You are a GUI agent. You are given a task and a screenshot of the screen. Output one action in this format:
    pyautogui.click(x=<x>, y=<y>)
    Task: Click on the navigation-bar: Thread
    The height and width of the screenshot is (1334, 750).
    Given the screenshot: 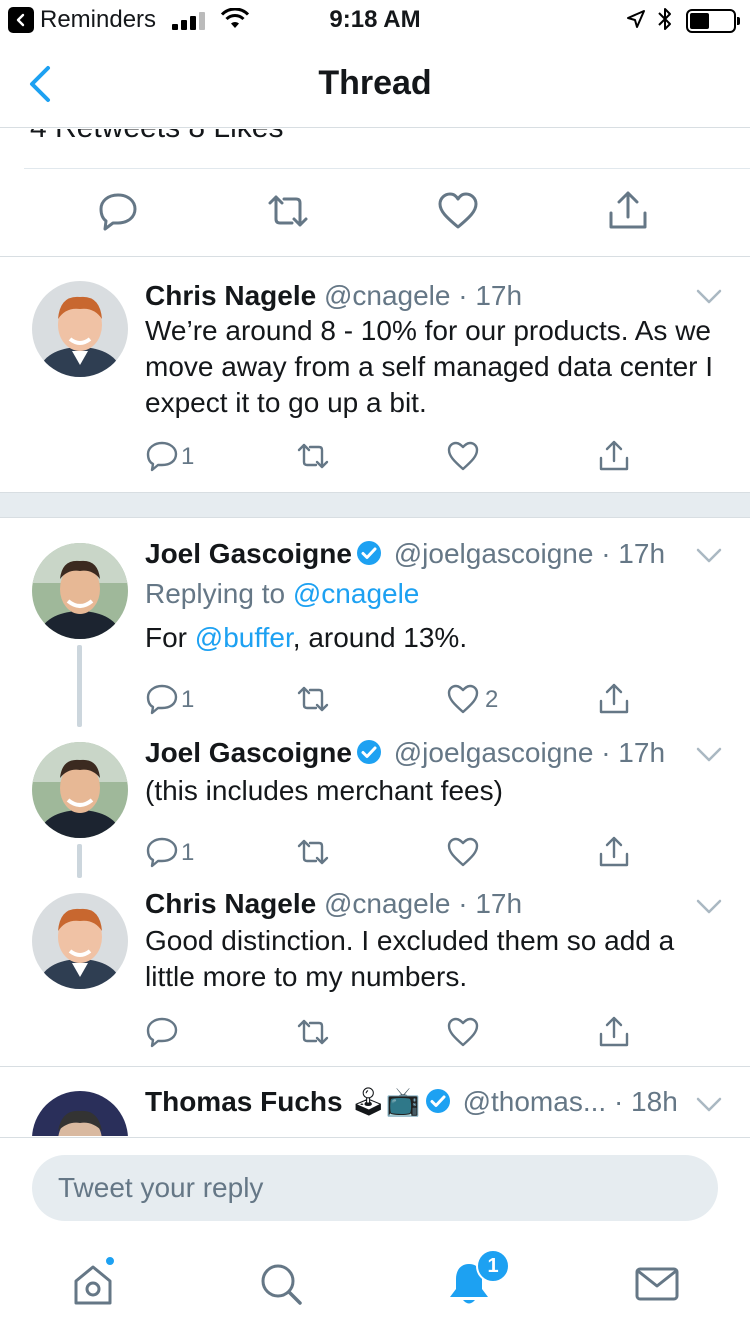 What is the action you would take?
    pyautogui.click(x=375, y=84)
    